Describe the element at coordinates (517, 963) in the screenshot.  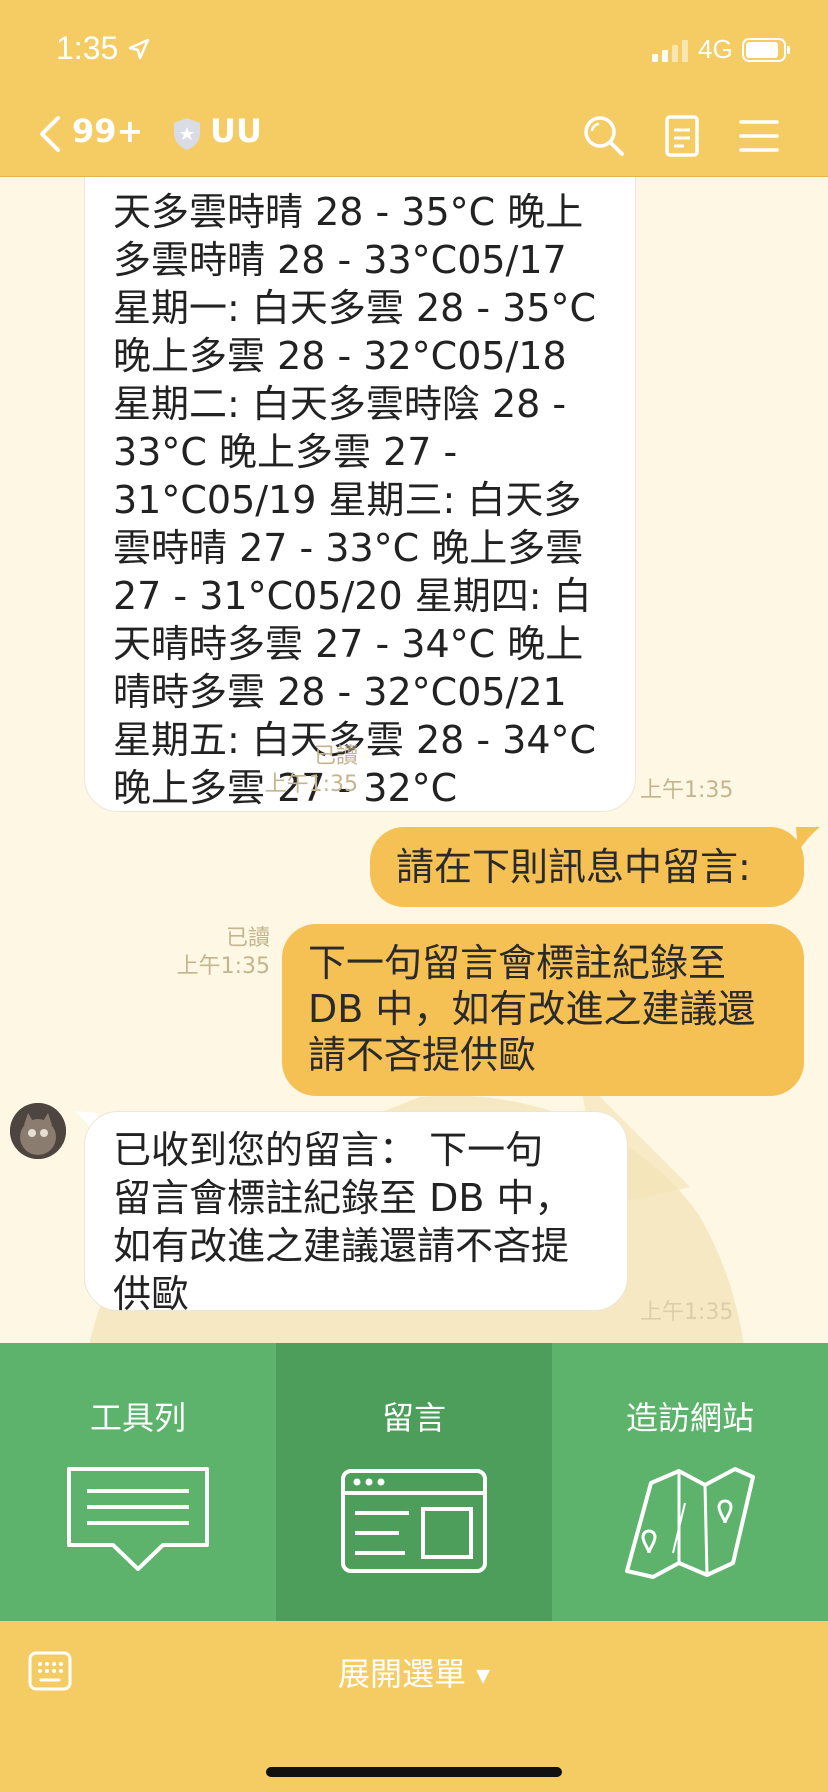
I see `message-line: 下一句留言會標註紀錄至` at that location.